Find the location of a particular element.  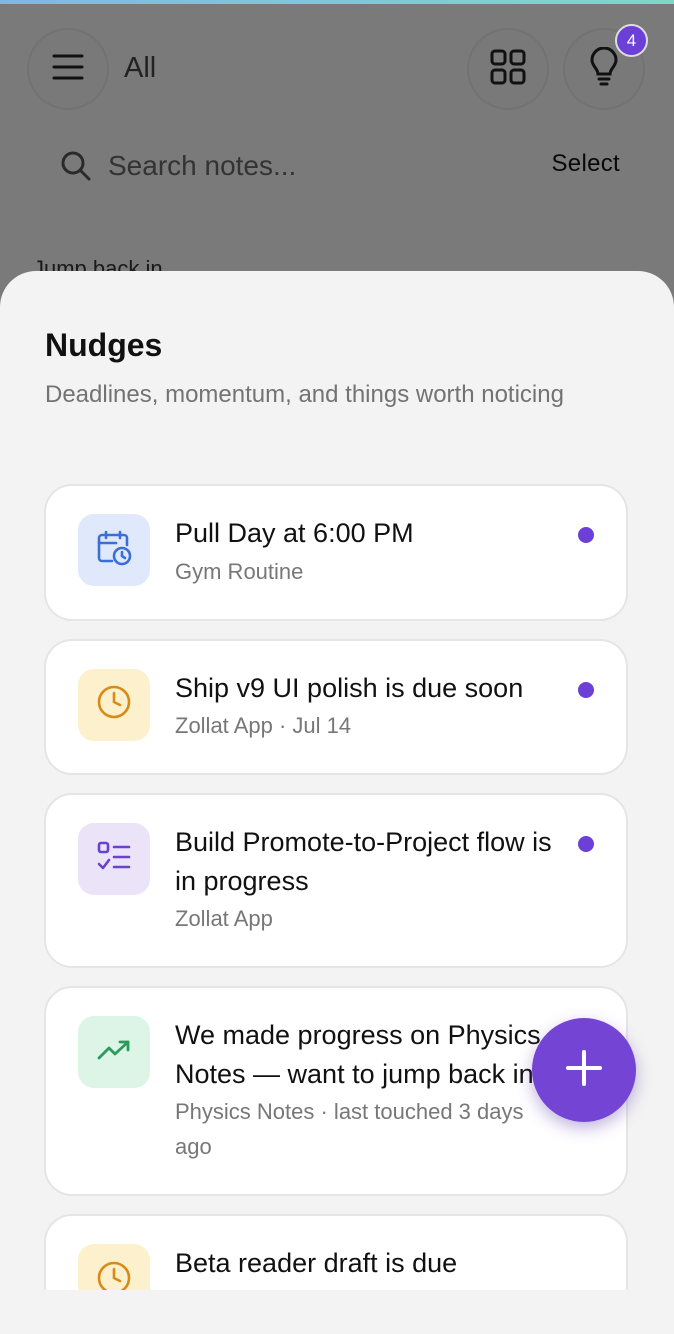

nudge-meta: Zollat App · Jul 14 is located at coordinates (263, 725).